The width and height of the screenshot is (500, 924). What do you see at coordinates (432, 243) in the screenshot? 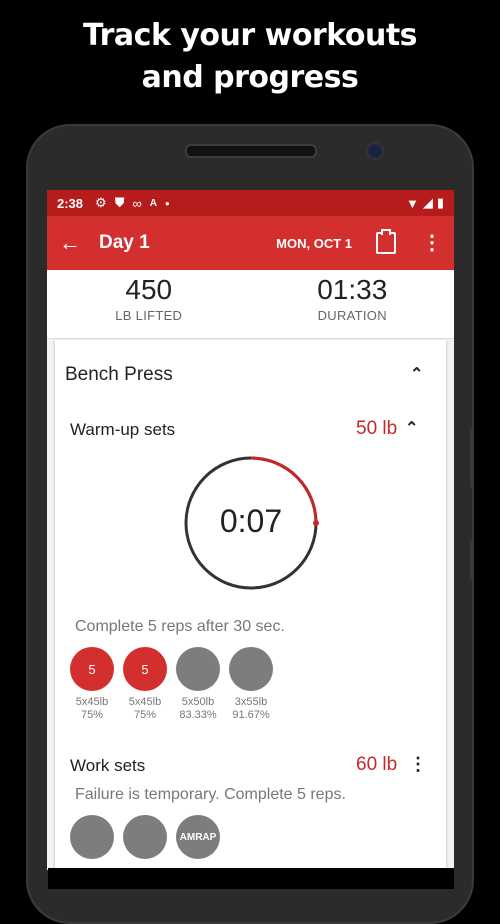
I see `more-vert-icon: ⋮` at bounding box center [432, 243].